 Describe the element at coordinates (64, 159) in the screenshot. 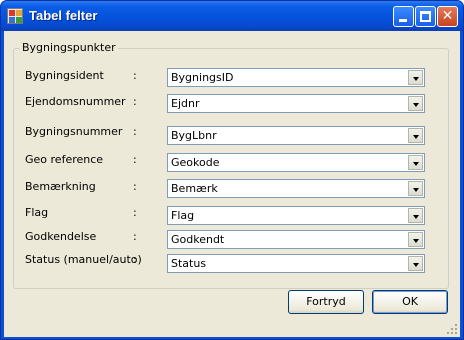

I see `label-geo-reference: Geo reference` at that location.